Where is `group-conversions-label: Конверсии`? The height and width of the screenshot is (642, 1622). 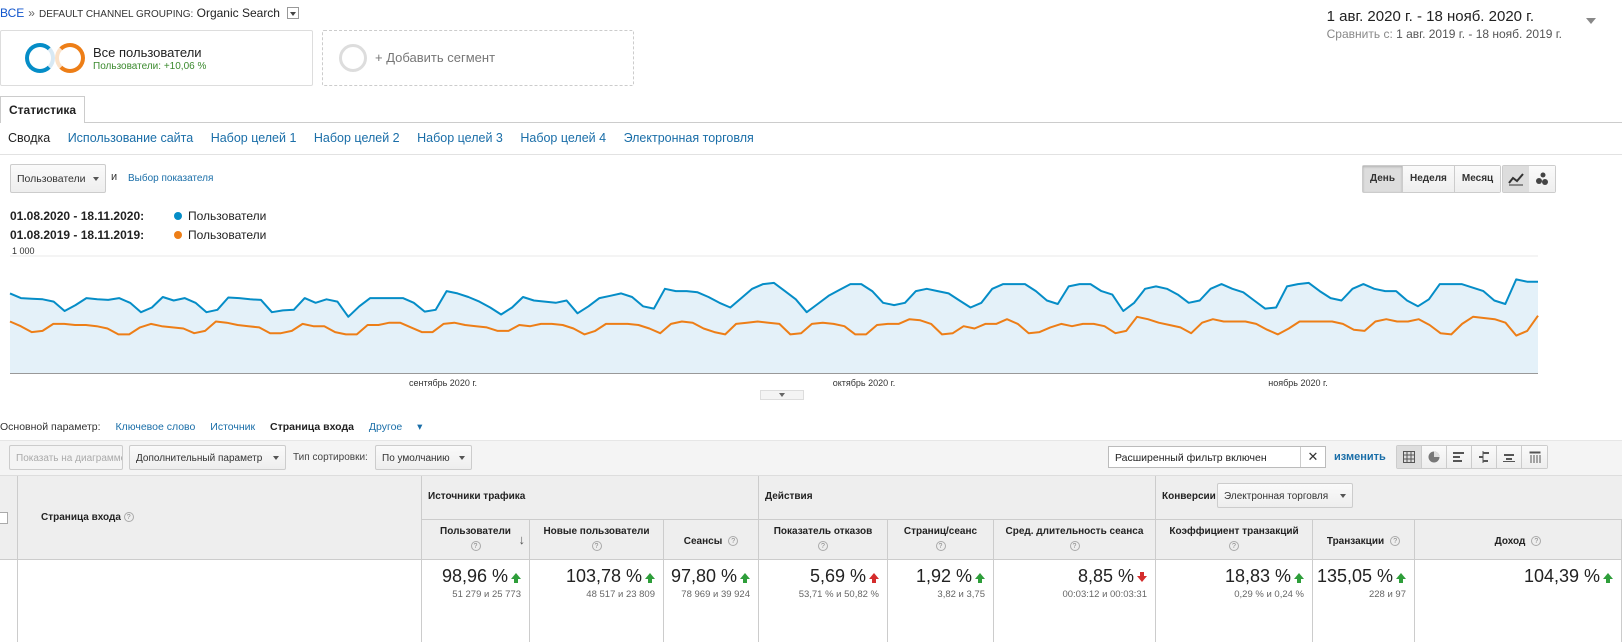 group-conversions-label: Конверсии is located at coordinates (1189, 496).